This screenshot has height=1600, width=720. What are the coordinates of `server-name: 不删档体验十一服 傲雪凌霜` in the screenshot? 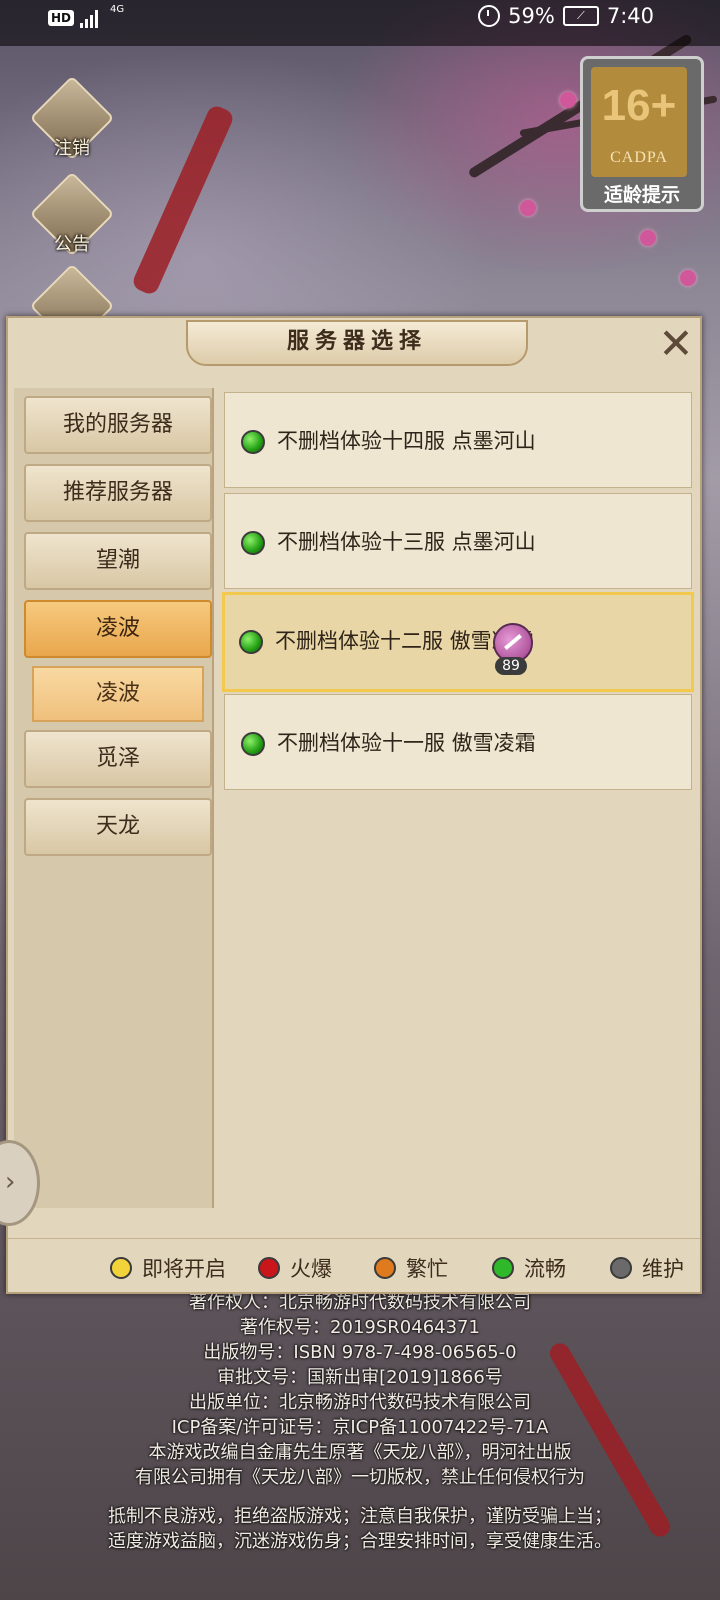 It's located at (406, 743).